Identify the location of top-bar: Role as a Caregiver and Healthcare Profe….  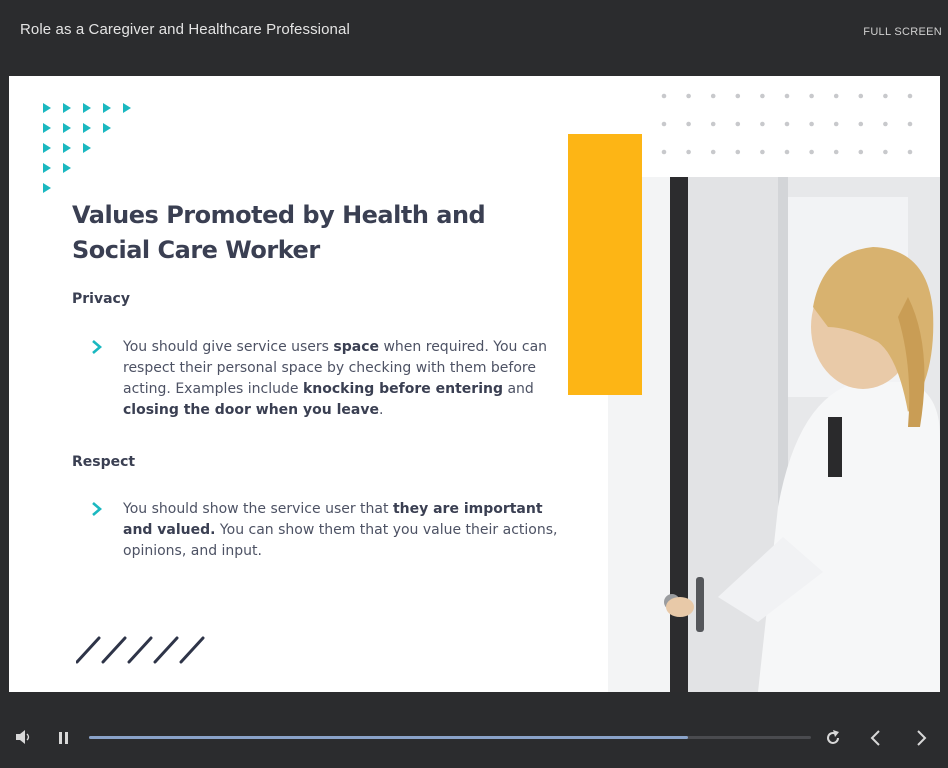
(474, 38).